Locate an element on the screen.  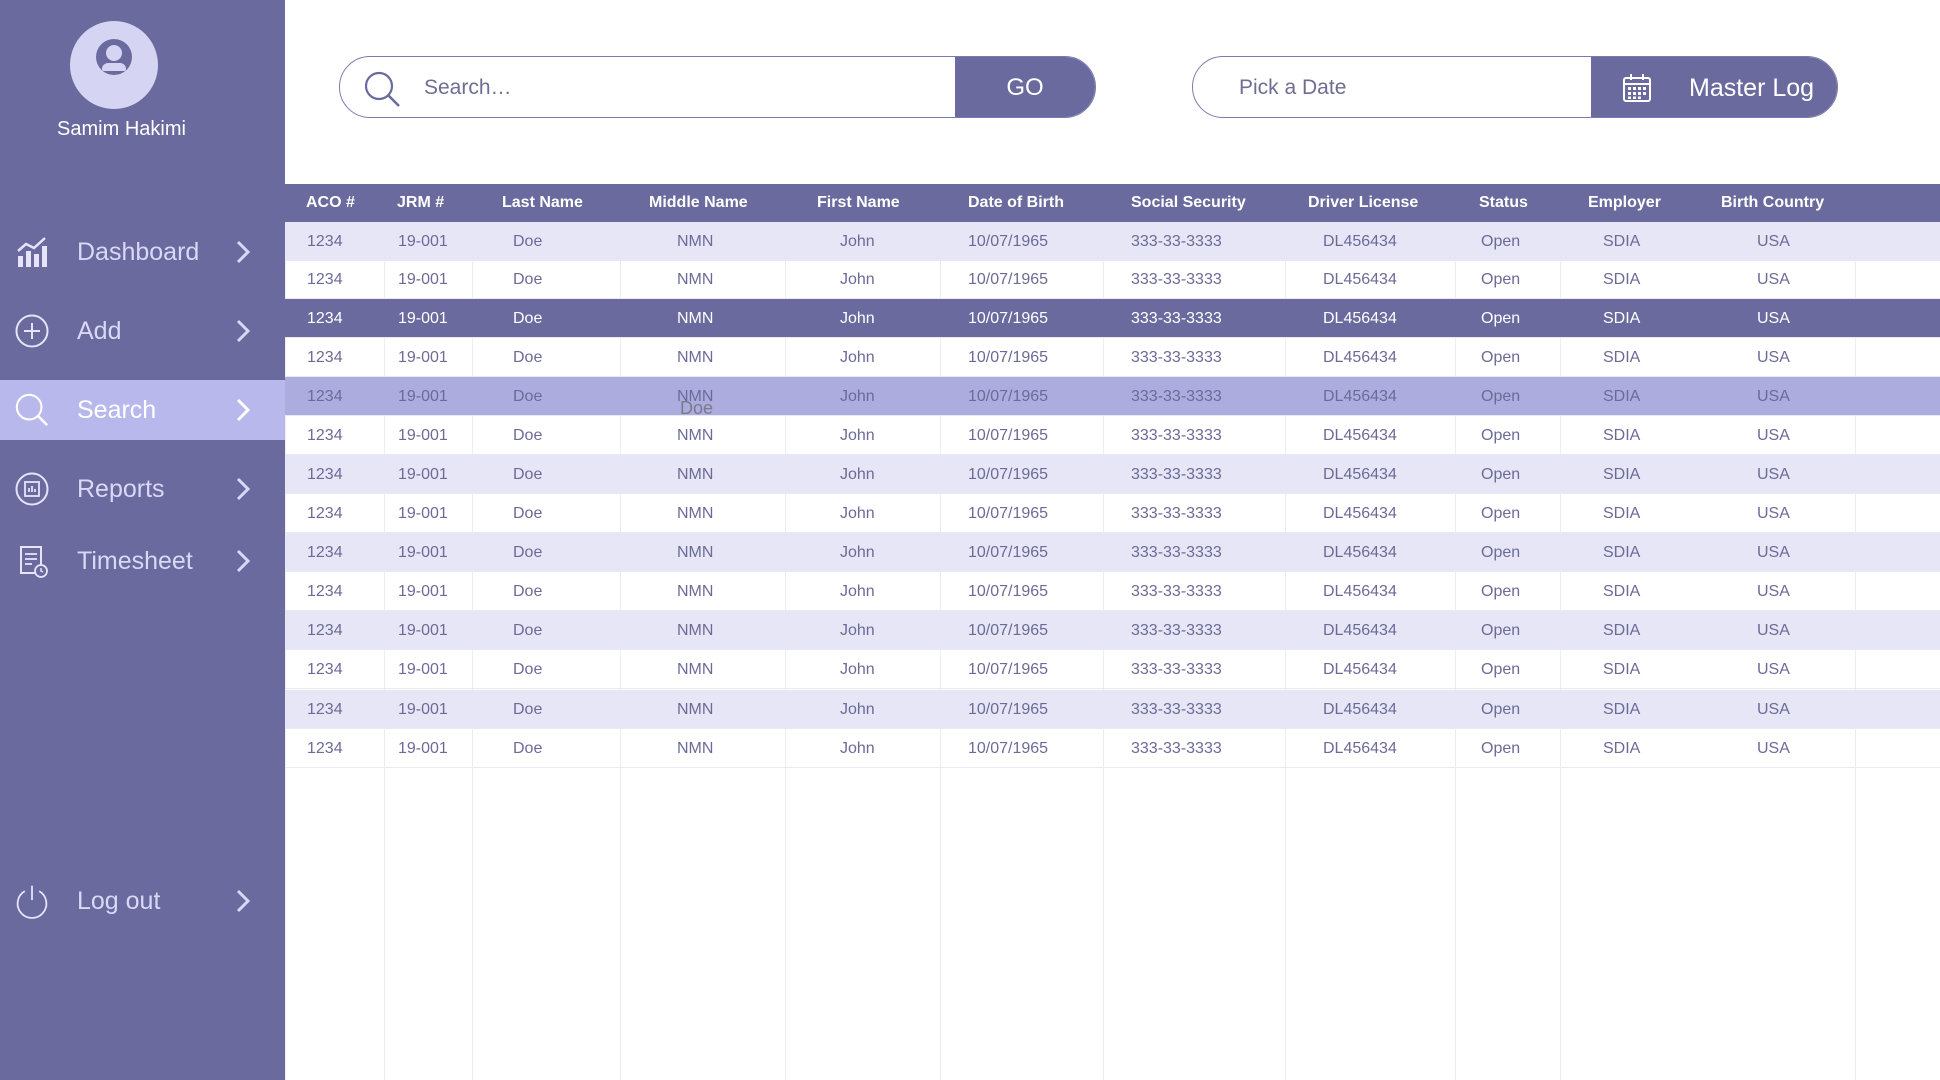
sidebar-item-timesheet: Timesheet is located at coordinates (142, 561).